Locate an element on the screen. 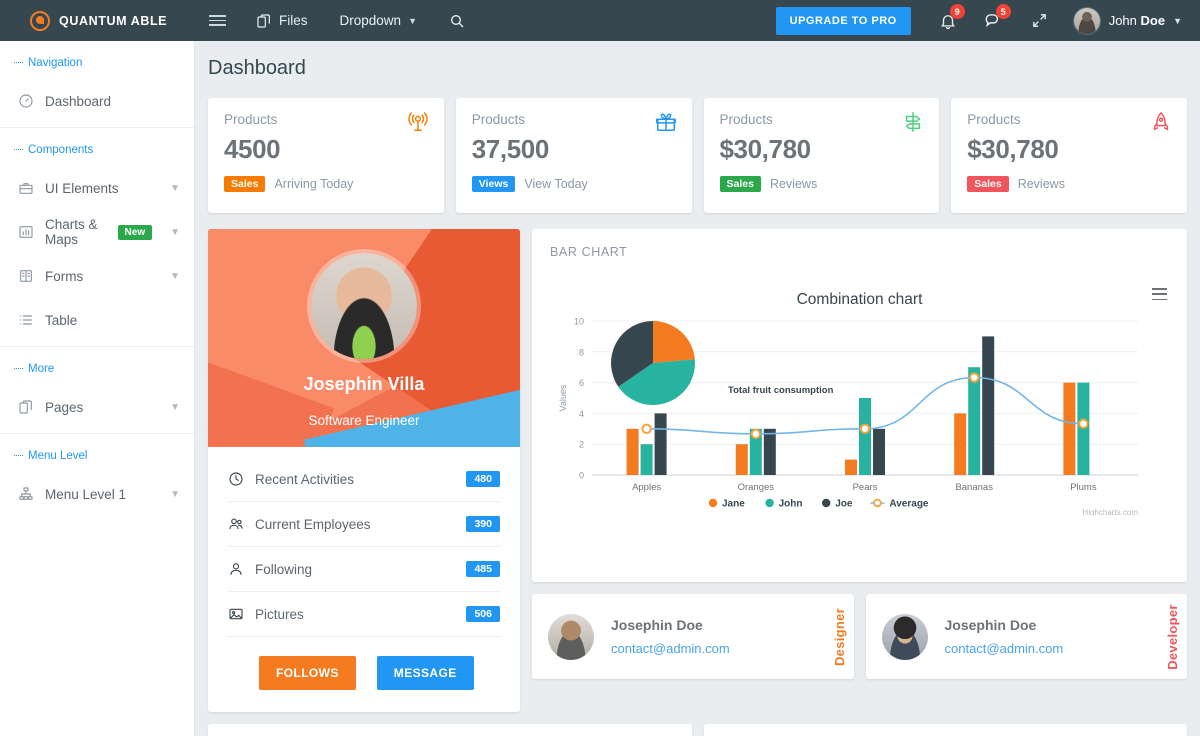 The image size is (1200, 736). y-axis-tick: 10 is located at coordinates (579, 322).